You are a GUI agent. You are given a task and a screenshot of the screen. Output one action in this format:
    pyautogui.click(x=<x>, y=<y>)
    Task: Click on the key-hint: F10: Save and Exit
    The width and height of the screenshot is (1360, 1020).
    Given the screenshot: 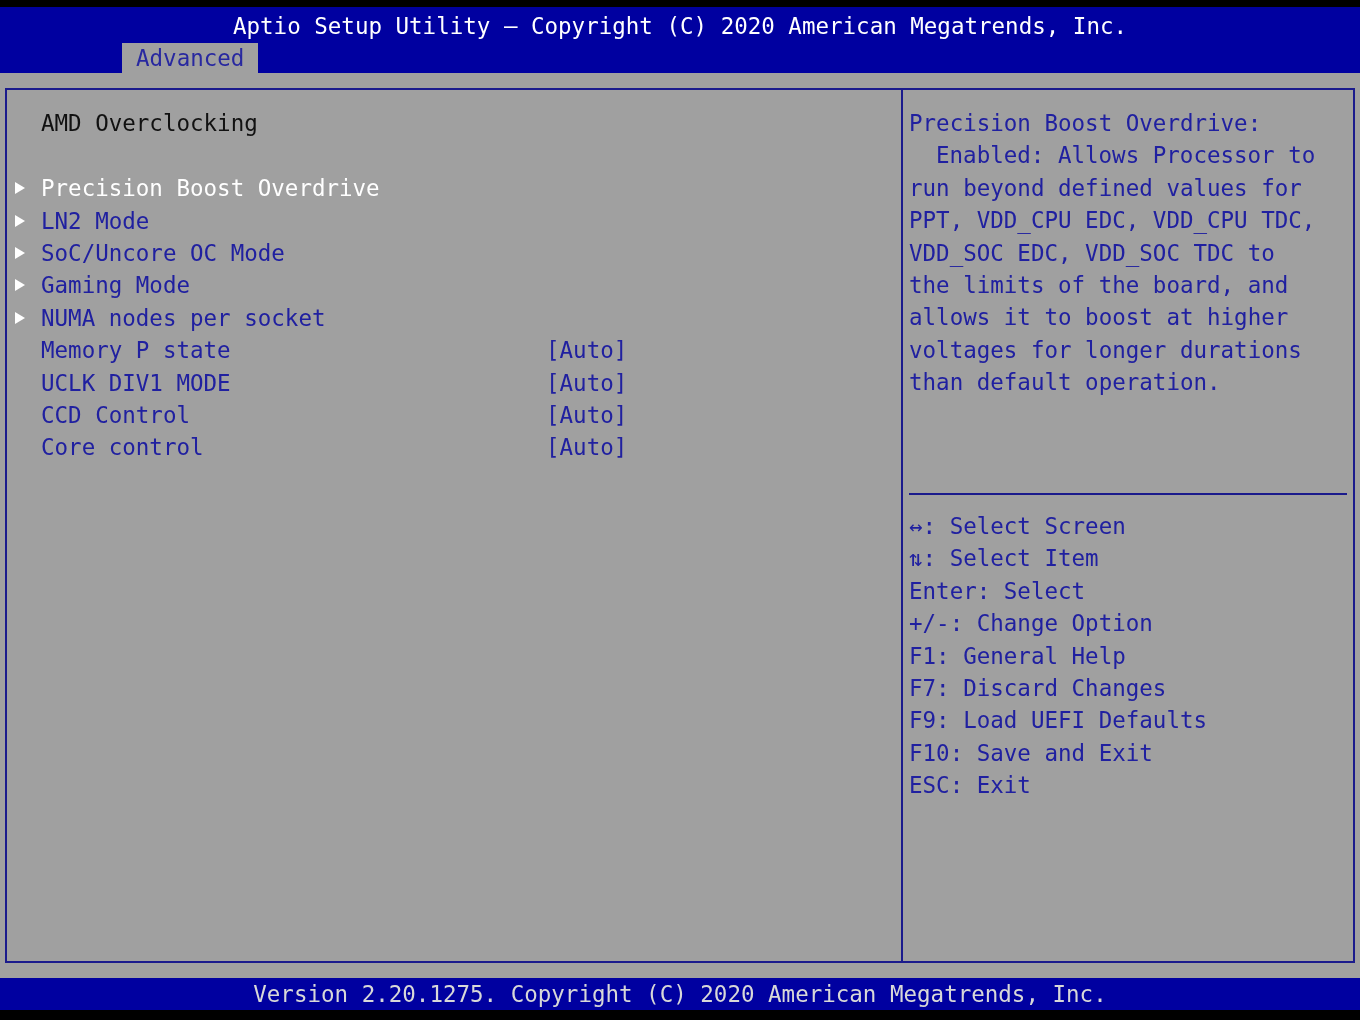 What is the action you would take?
    pyautogui.click(x=1031, y=753)
    